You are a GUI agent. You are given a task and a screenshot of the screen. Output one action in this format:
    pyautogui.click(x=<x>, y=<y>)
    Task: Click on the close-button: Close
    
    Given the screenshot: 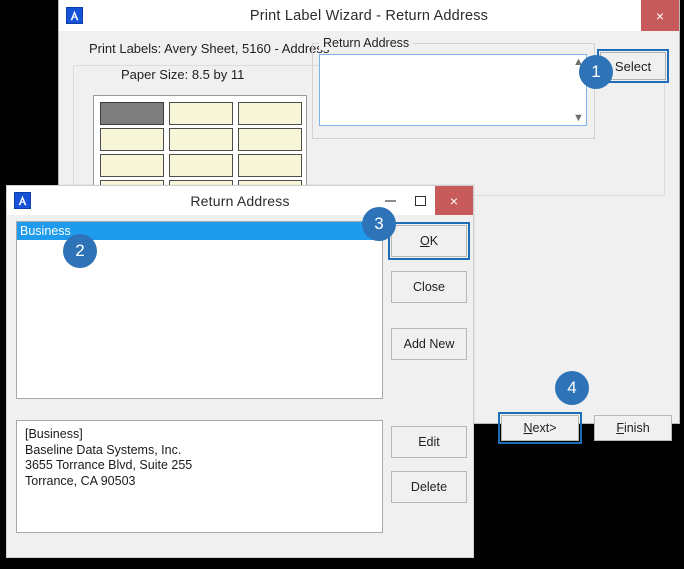 What is the action you would take?
    pyautogui.click(x=429, y=287)
    